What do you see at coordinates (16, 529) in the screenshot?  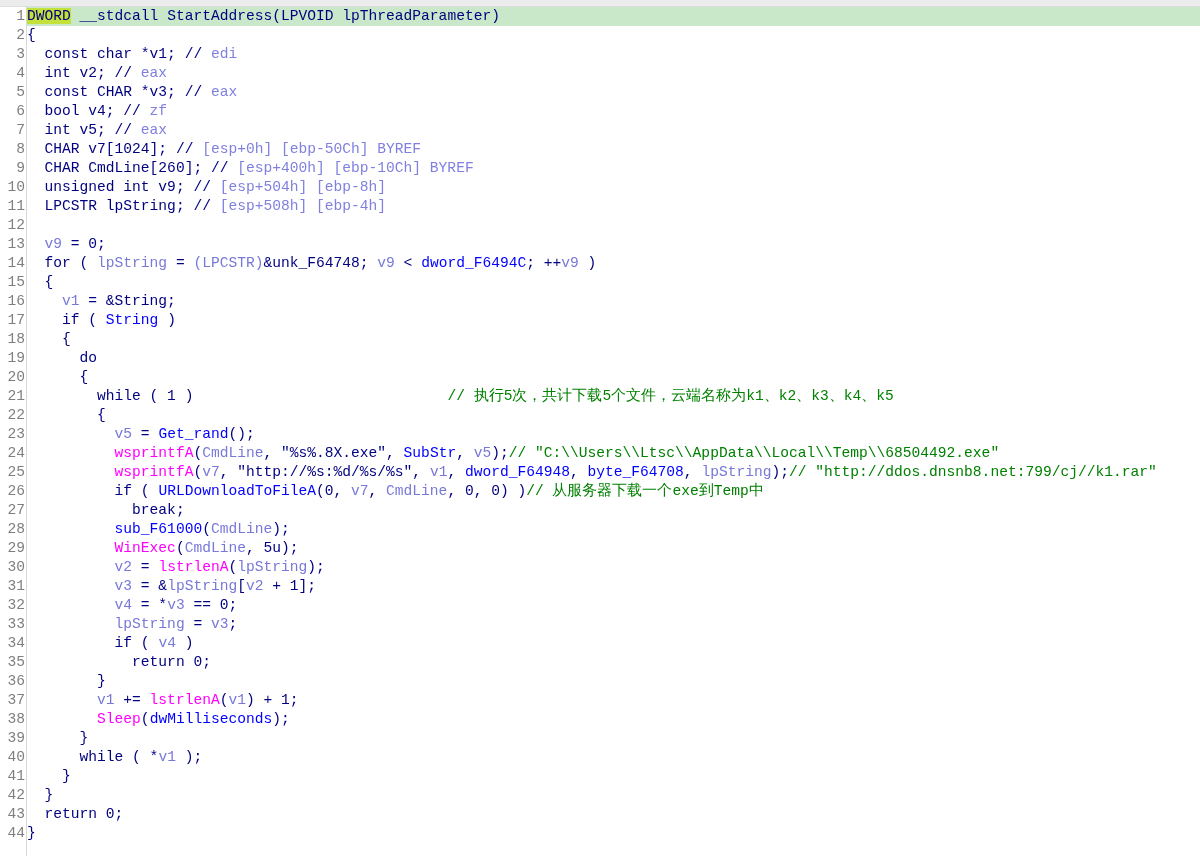 I see `line-number: 28` at bounding box center [16, 529].